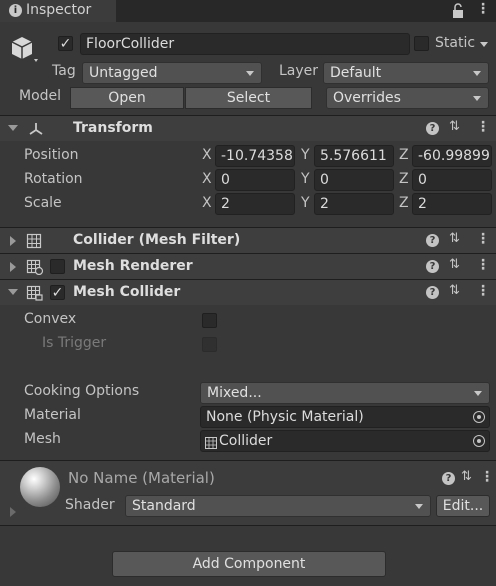 The height and width of the screenshot is (586, 496). I want to click on mesh-renderer-enabled-checkbox, so click(57, 266).